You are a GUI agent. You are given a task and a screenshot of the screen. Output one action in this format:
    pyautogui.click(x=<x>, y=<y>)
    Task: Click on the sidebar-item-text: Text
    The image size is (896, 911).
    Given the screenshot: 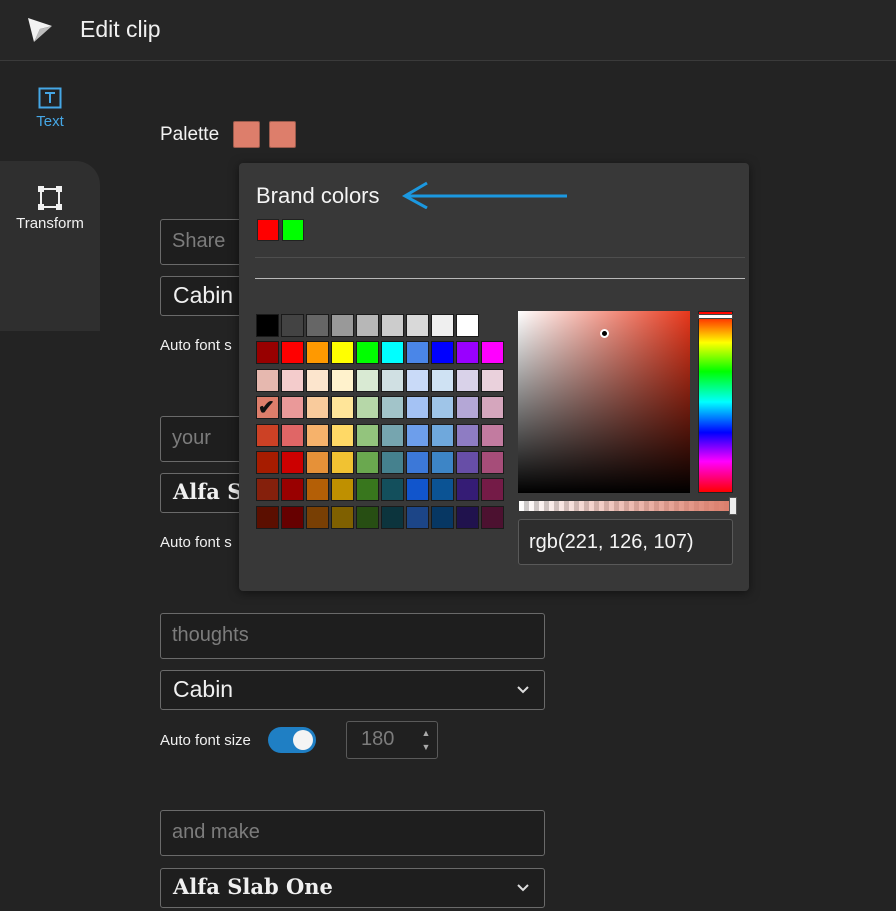 What is the action you would take?
    pyautogui.click(x=50, y=127)
    